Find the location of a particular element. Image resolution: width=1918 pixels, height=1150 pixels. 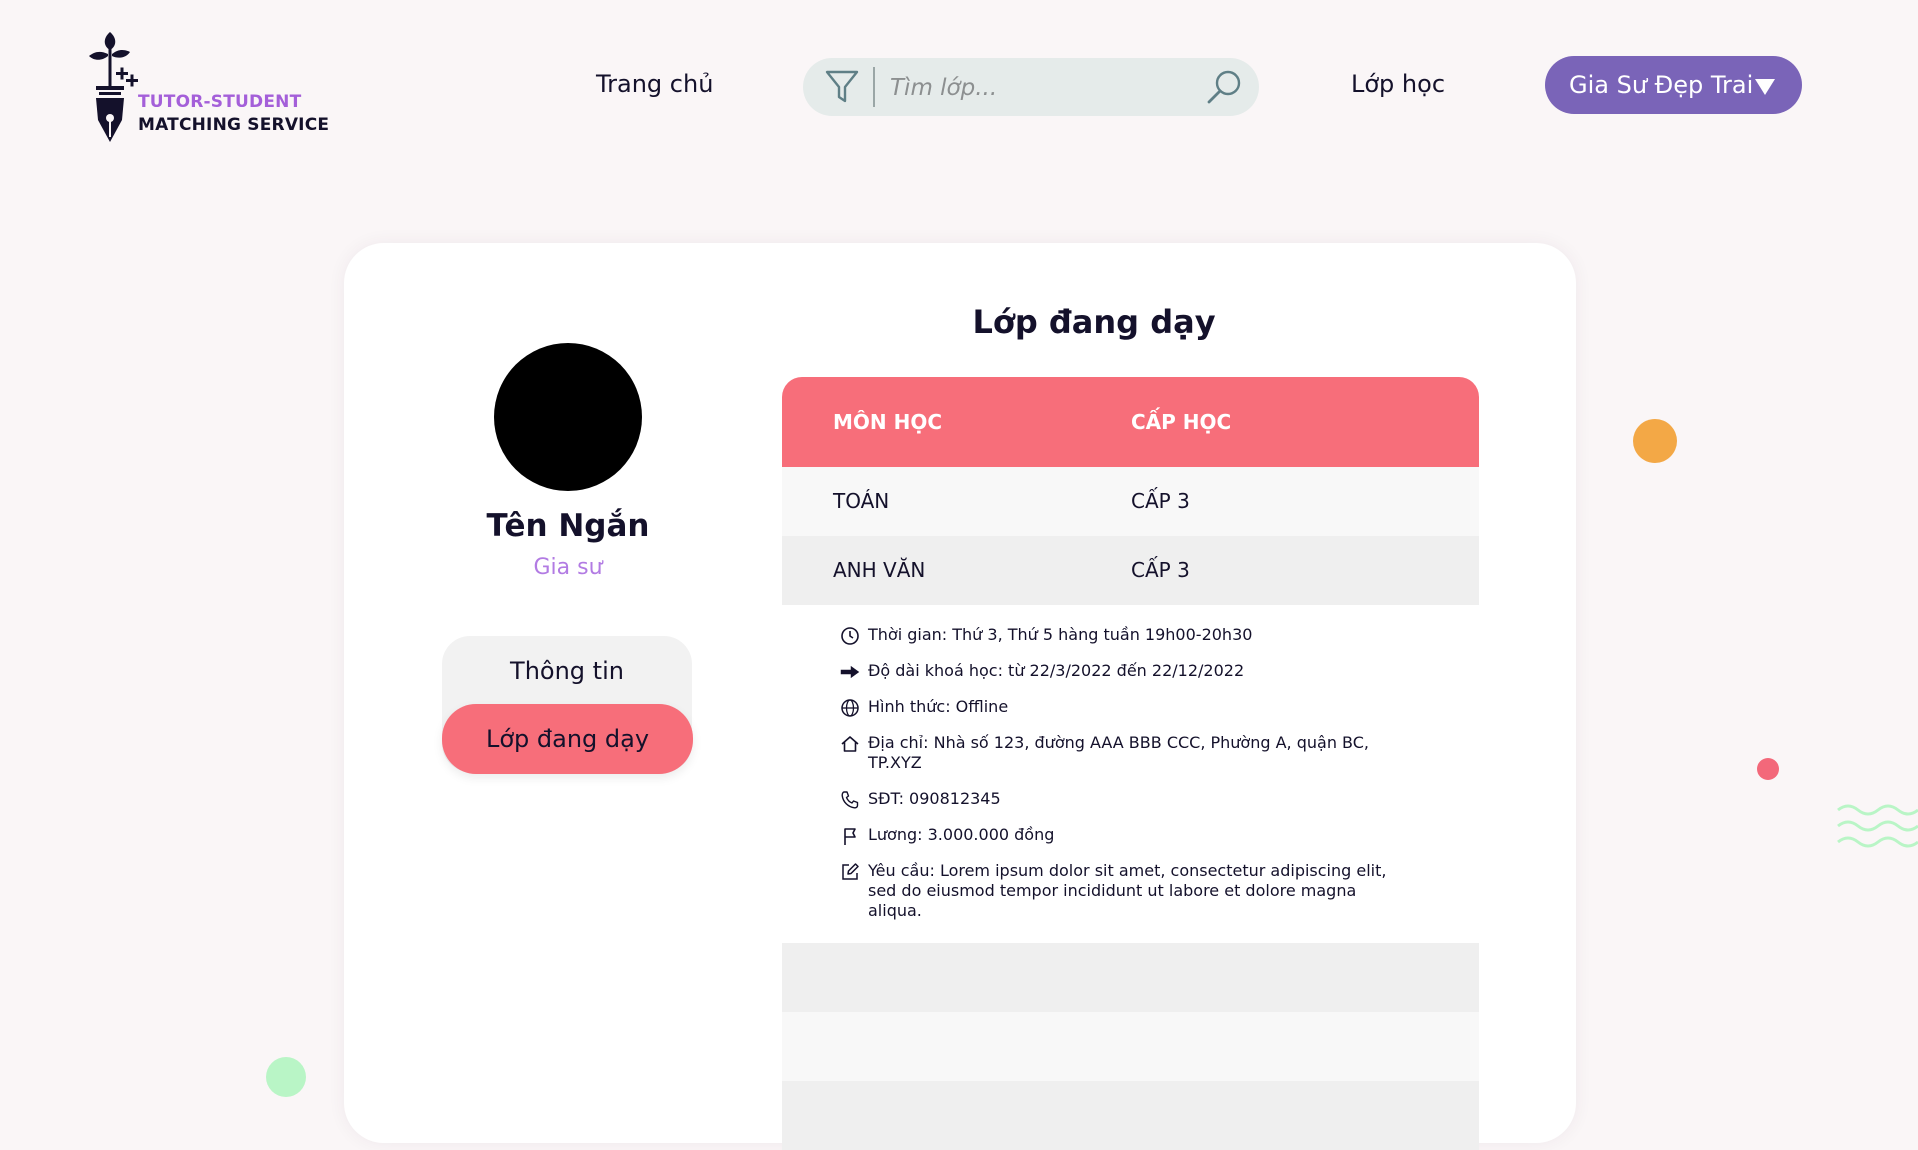

decorative-red-dot is located at coordinates (1768, 769).